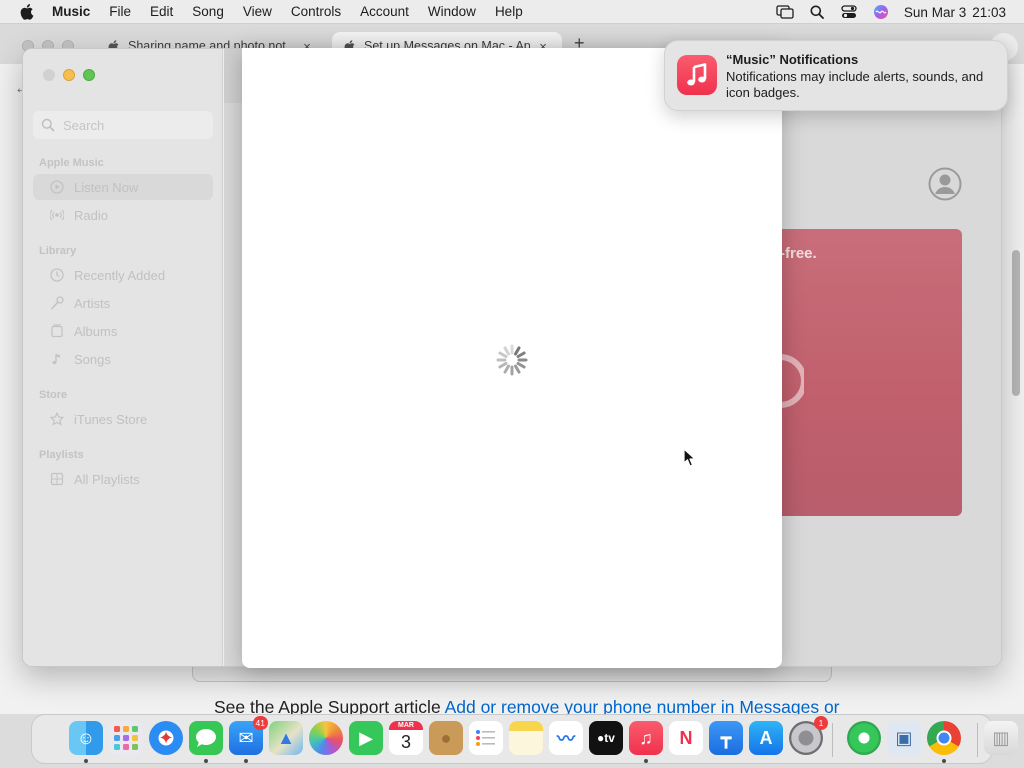 Image resolution: width=1024 pixels, height=768 pixels. I want to click on menu-clock: Sun Mar 3 21:03, so click(955, 12).